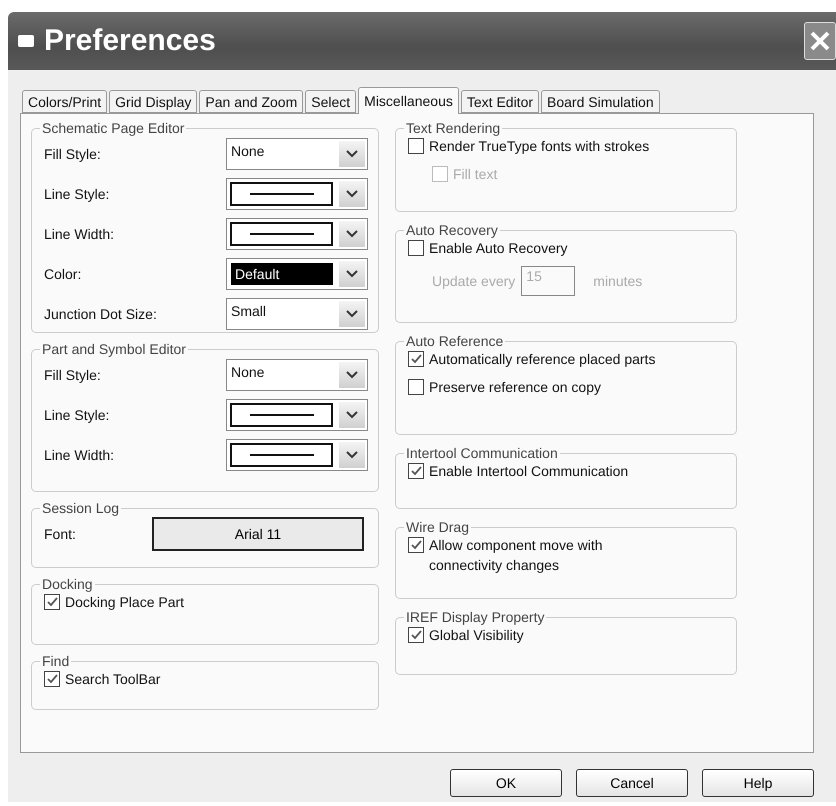 This screenshot has height=806, width=836. Describe the element at coordinates (454, 341) in the screenshot. I see `group-title: Auto Reference` at that location.